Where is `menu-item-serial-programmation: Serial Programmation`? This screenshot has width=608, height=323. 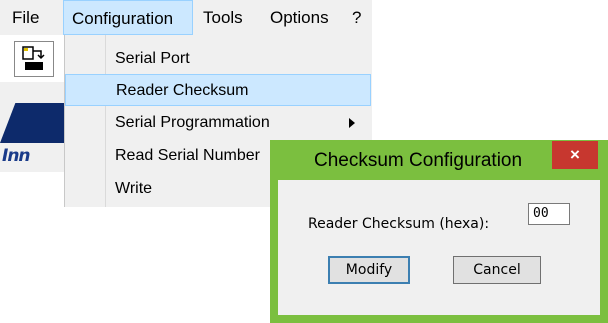
menu-item-serial-programmation: Serial Programmation is located at coordinates (218, 123).